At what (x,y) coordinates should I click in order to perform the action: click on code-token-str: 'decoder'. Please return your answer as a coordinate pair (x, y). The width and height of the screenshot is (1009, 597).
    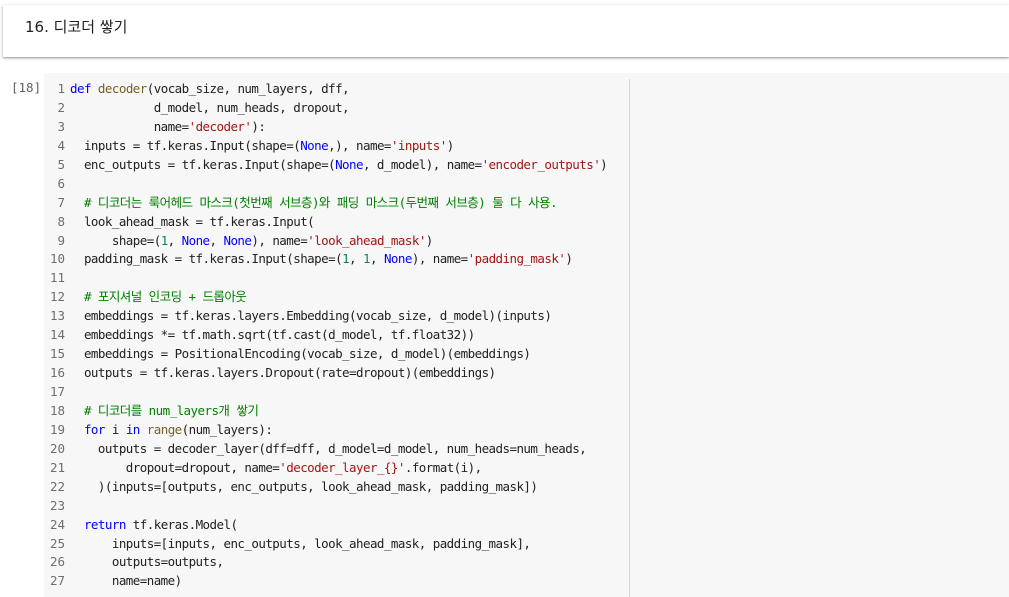
    Looking at the image, I should click on (220, 126).